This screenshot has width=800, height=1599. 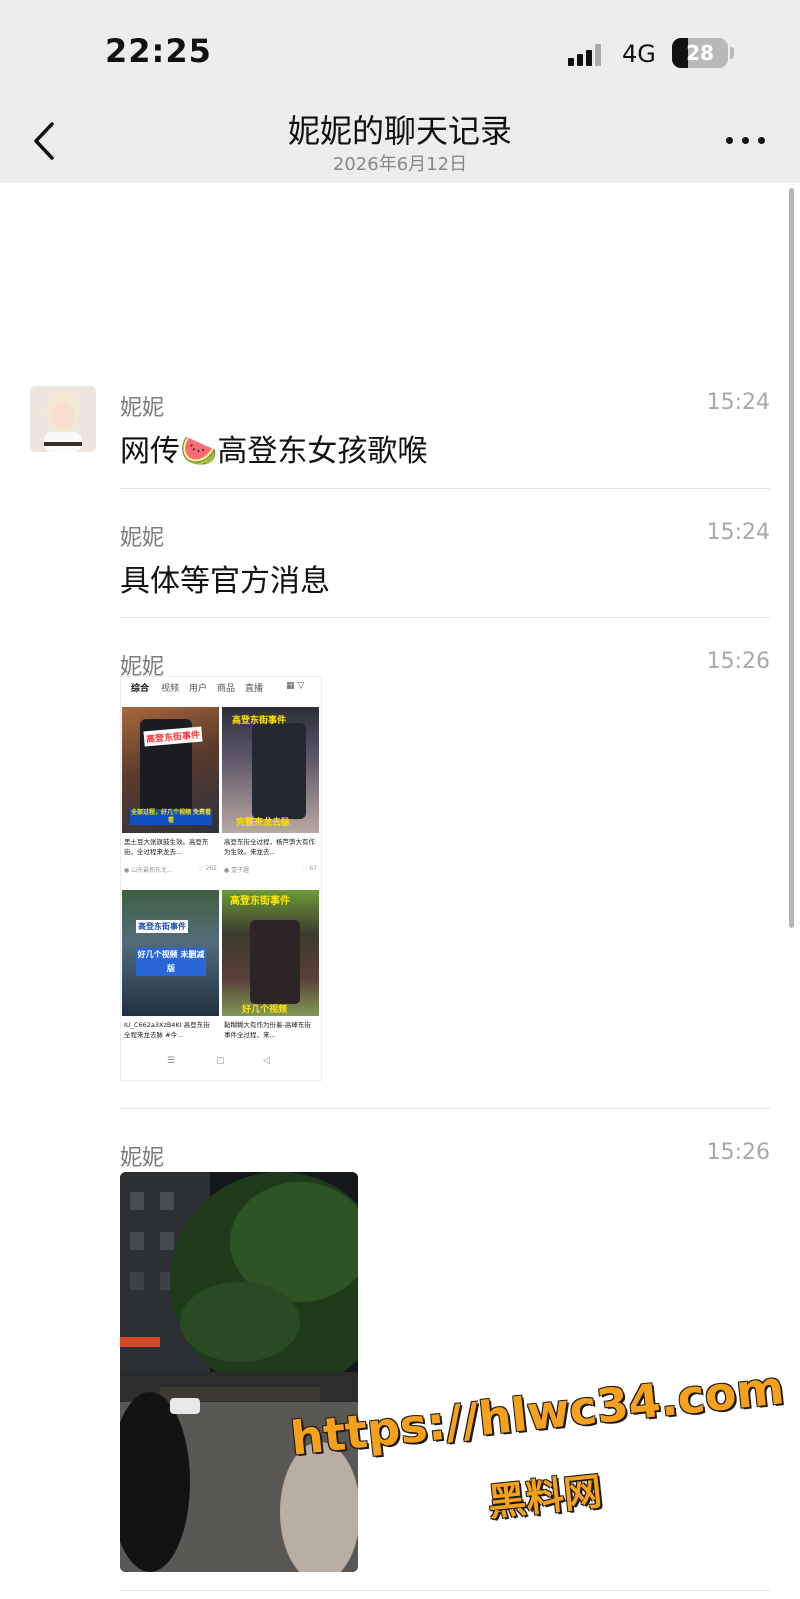 I want to click on card-overlay-sub: 全部过程，好几个视频 免费看看, so click(x=171, y=817).